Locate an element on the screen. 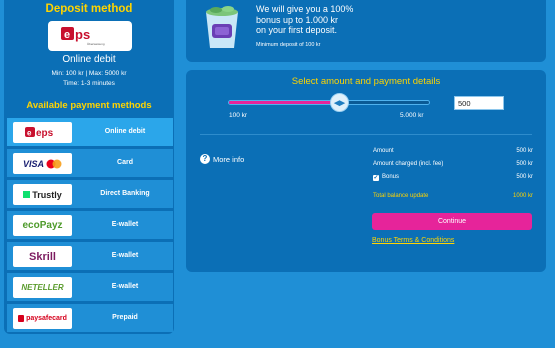  summary-charged-value: 500 kr is located at coordinates (524, 164).